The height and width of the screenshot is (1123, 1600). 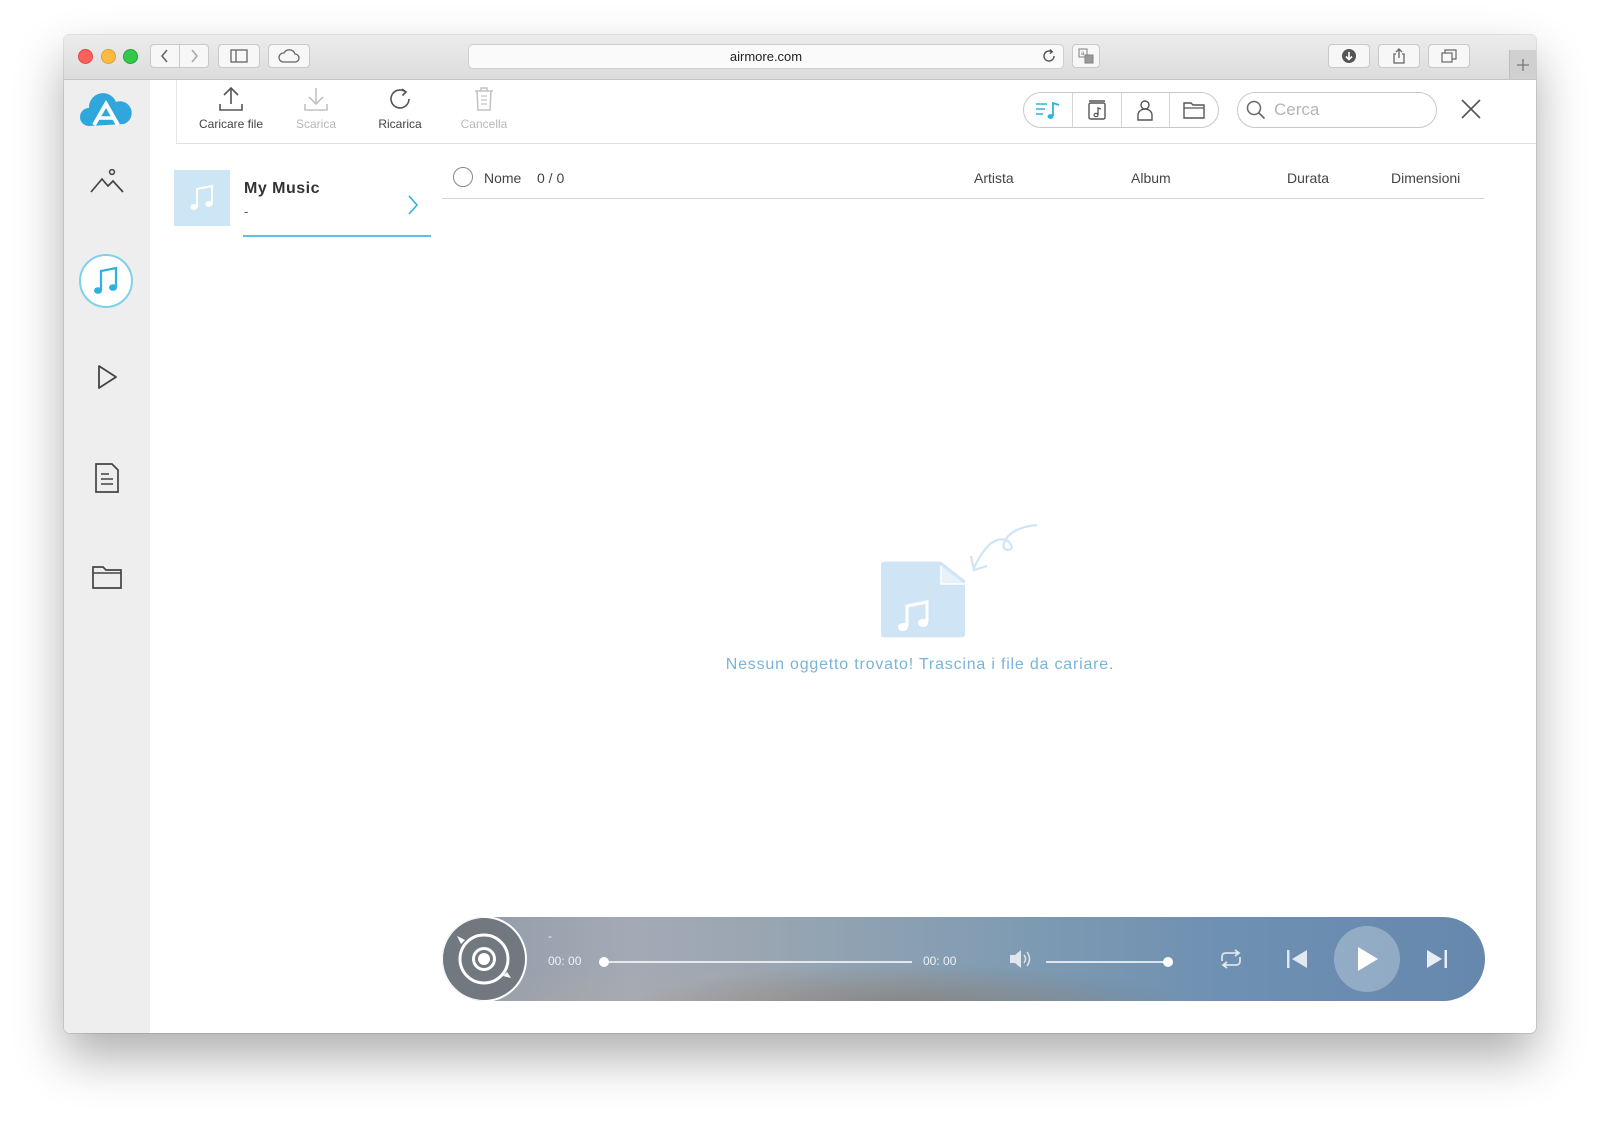 I want to click on next-track-button, so click(x=1437, y=959).